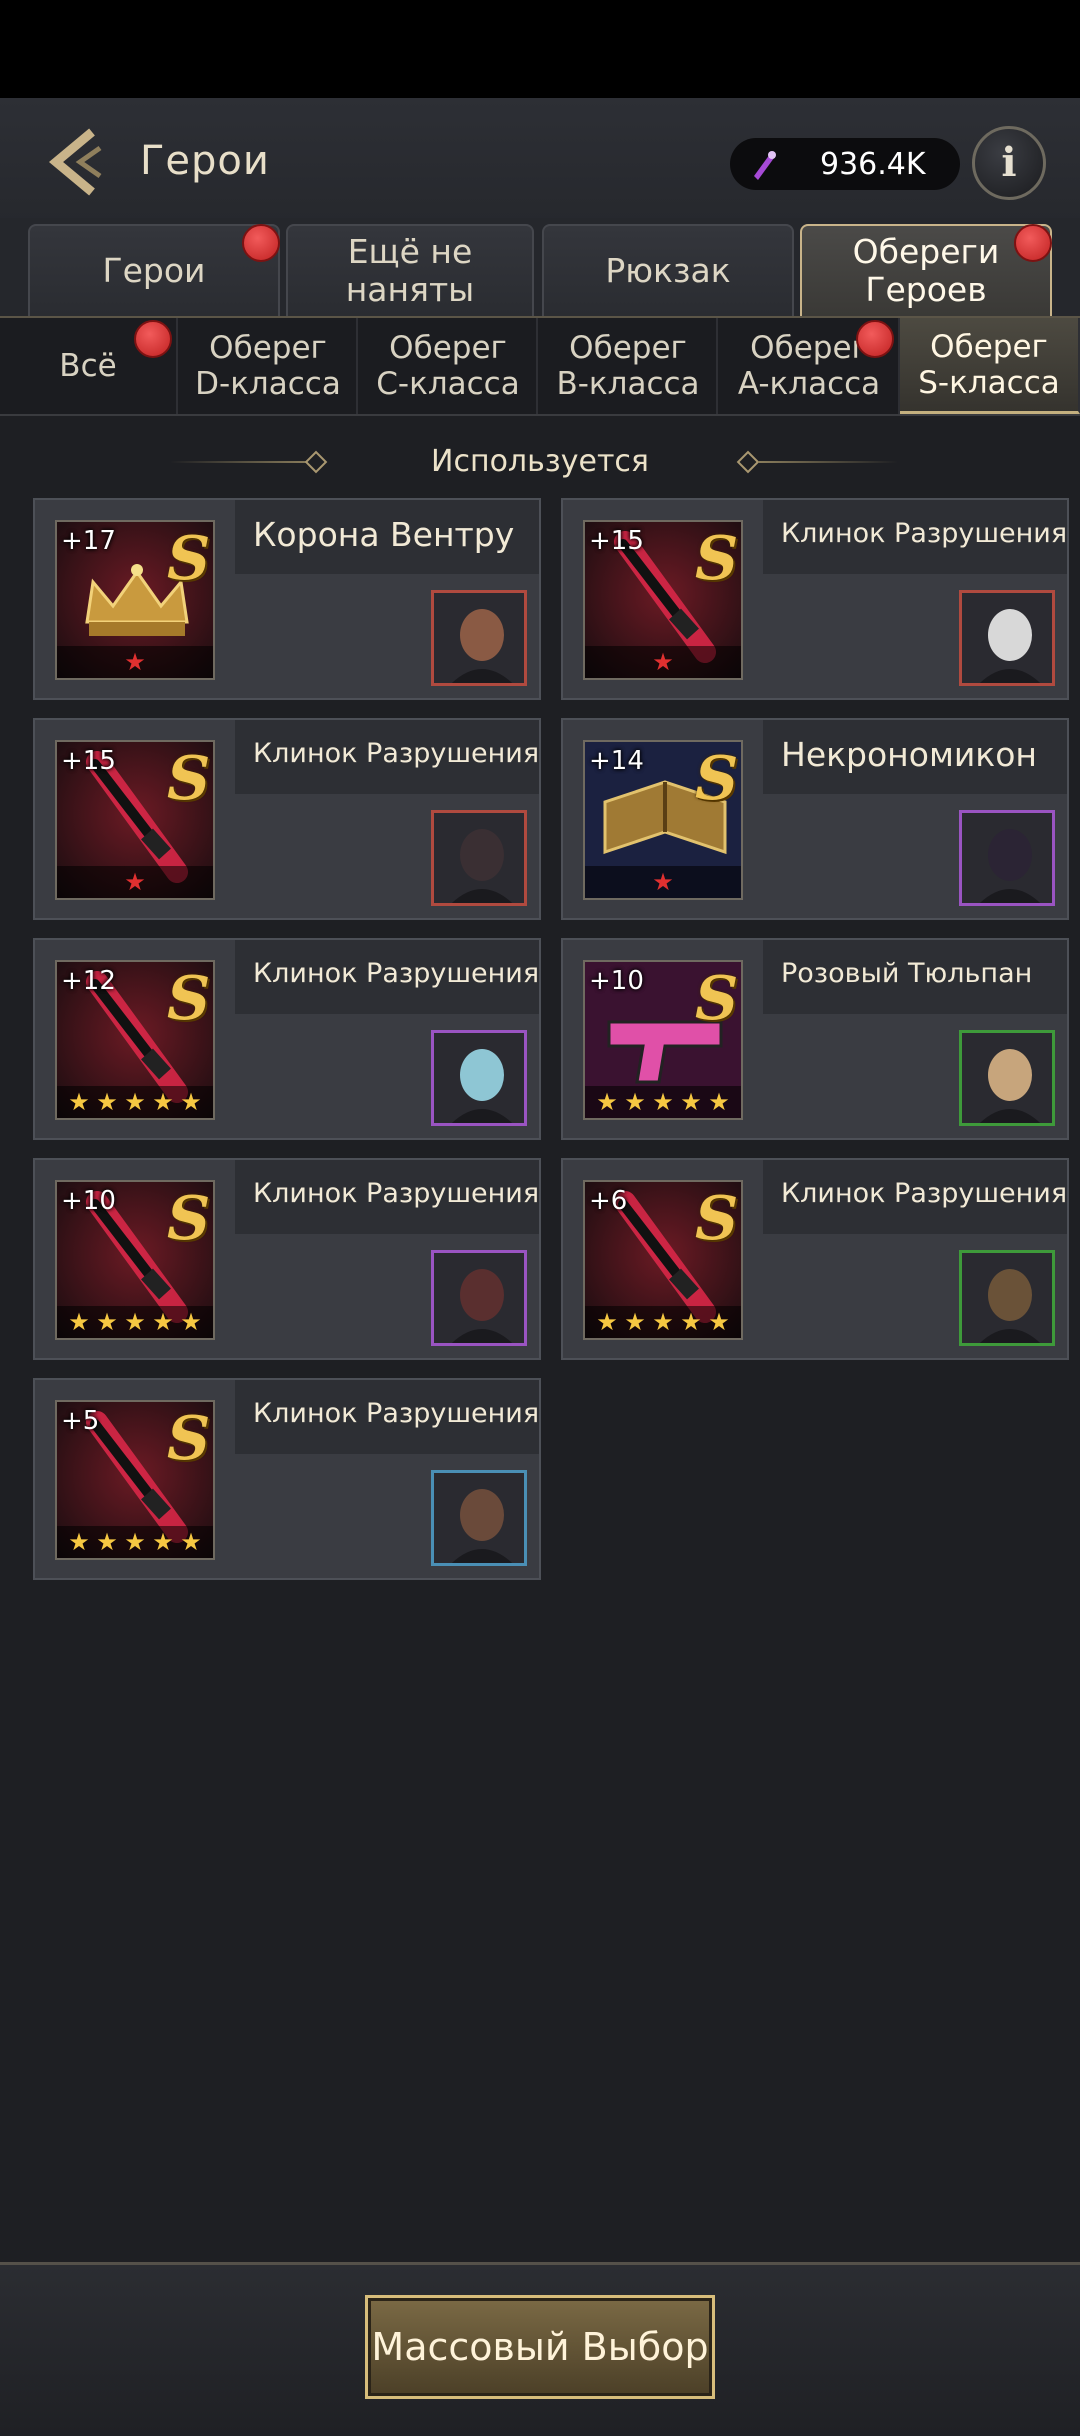  What do you see at coordinates (410, 270) in the screenshot?
I see `tab-2: Ещё не наняты` at bounding box center [410, 270].